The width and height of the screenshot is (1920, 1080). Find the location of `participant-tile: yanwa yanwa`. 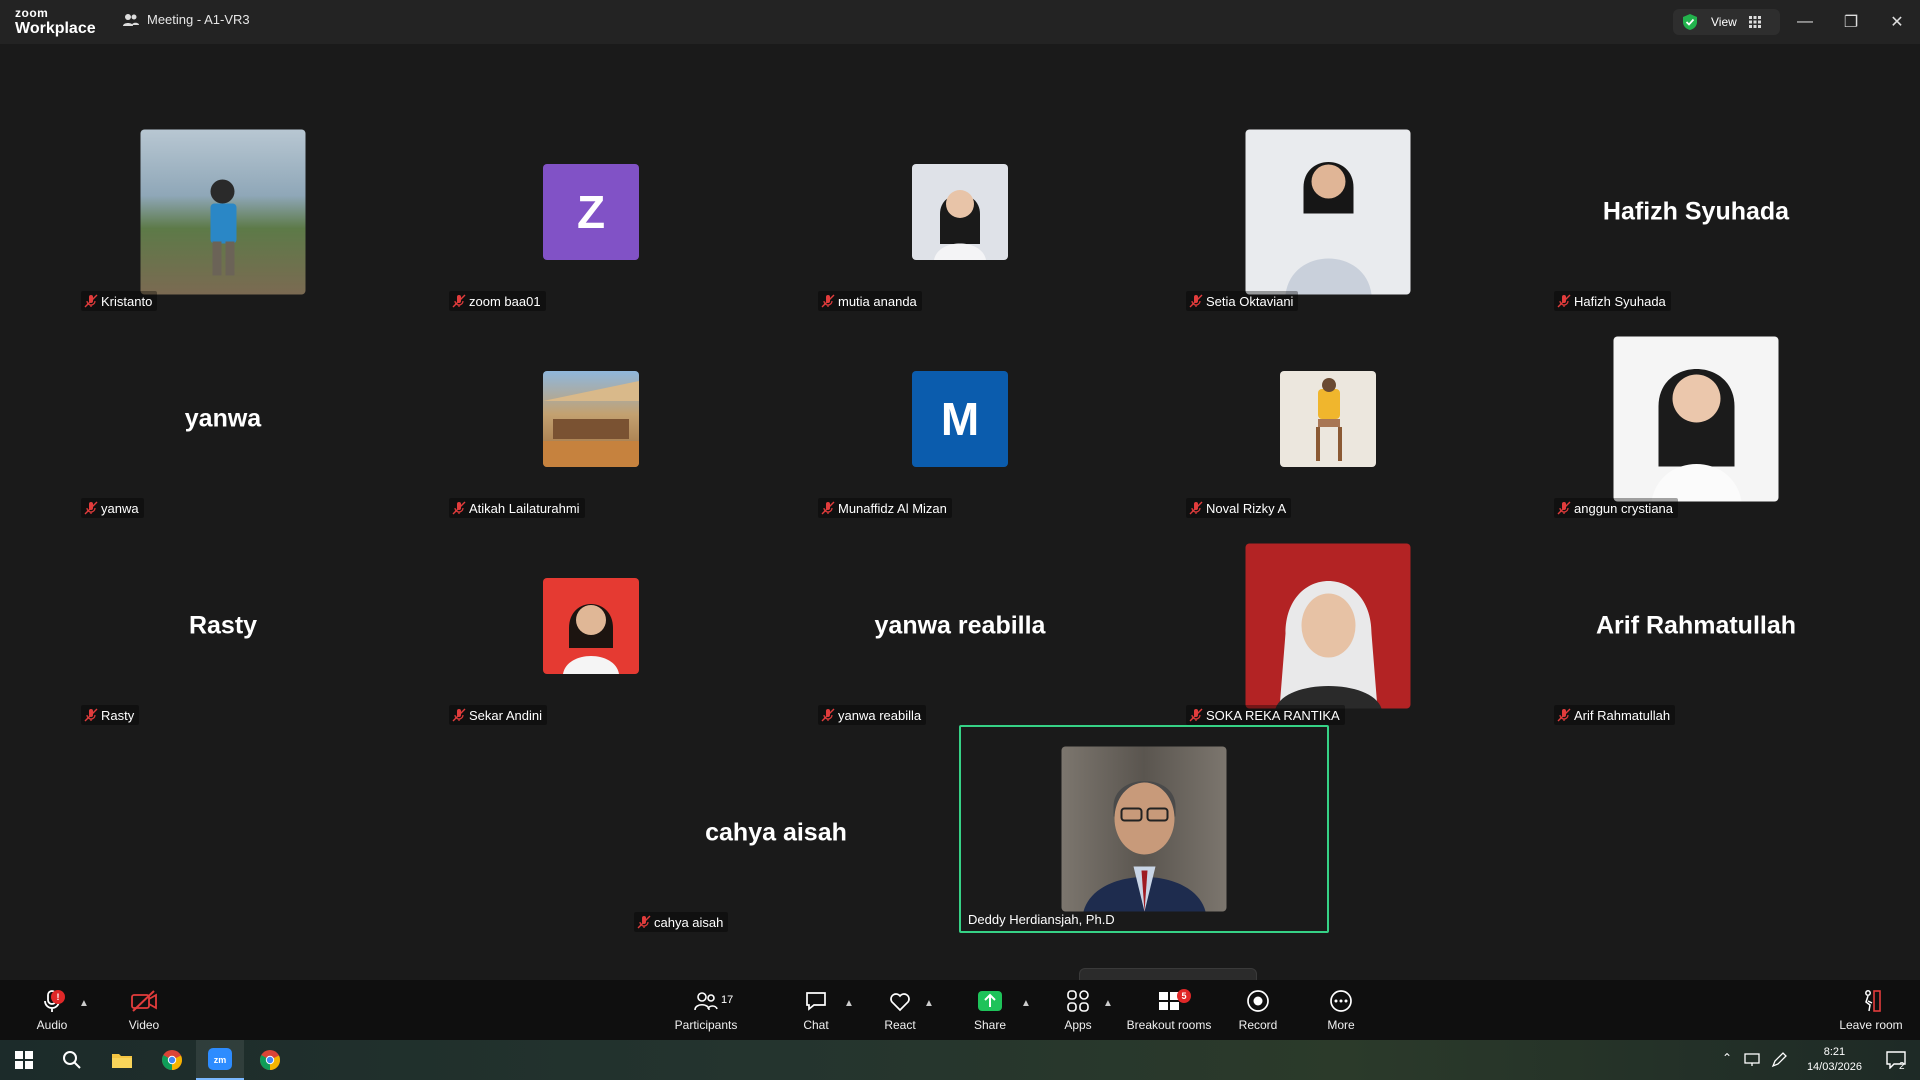

participant-tile: yanwa yanwa is located at coordinates (223, 418).